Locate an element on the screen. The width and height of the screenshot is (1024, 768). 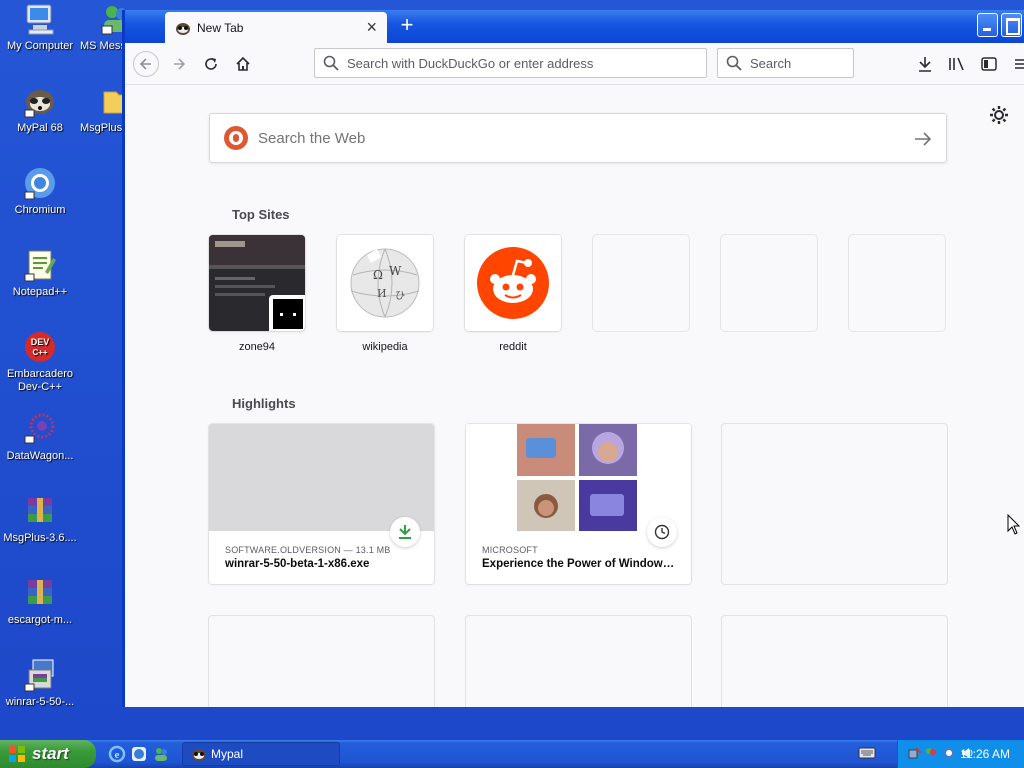
nav-toolbar is located at coordinates (574, 64).